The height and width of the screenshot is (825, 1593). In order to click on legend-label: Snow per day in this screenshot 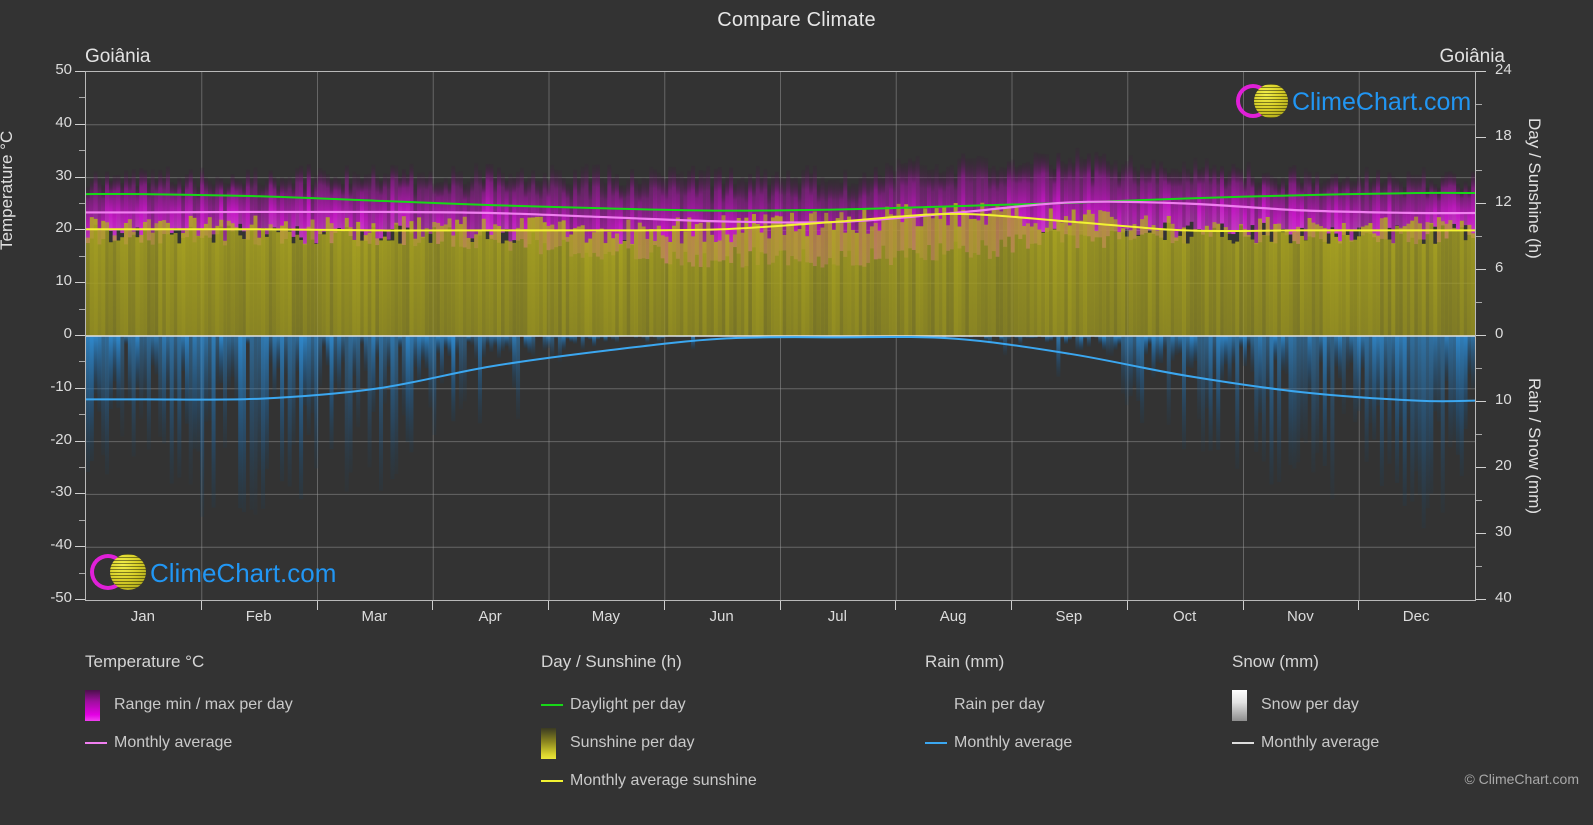, I will do `click(1310, 704)`.